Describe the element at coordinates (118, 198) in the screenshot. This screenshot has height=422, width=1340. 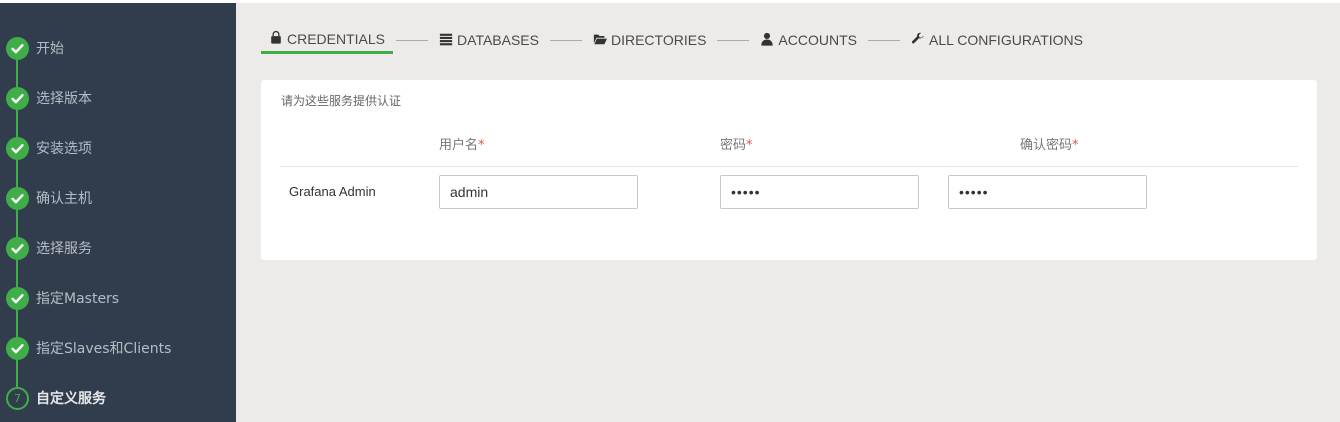
I see `step-confirm-hosts: 确认主机` at that location.